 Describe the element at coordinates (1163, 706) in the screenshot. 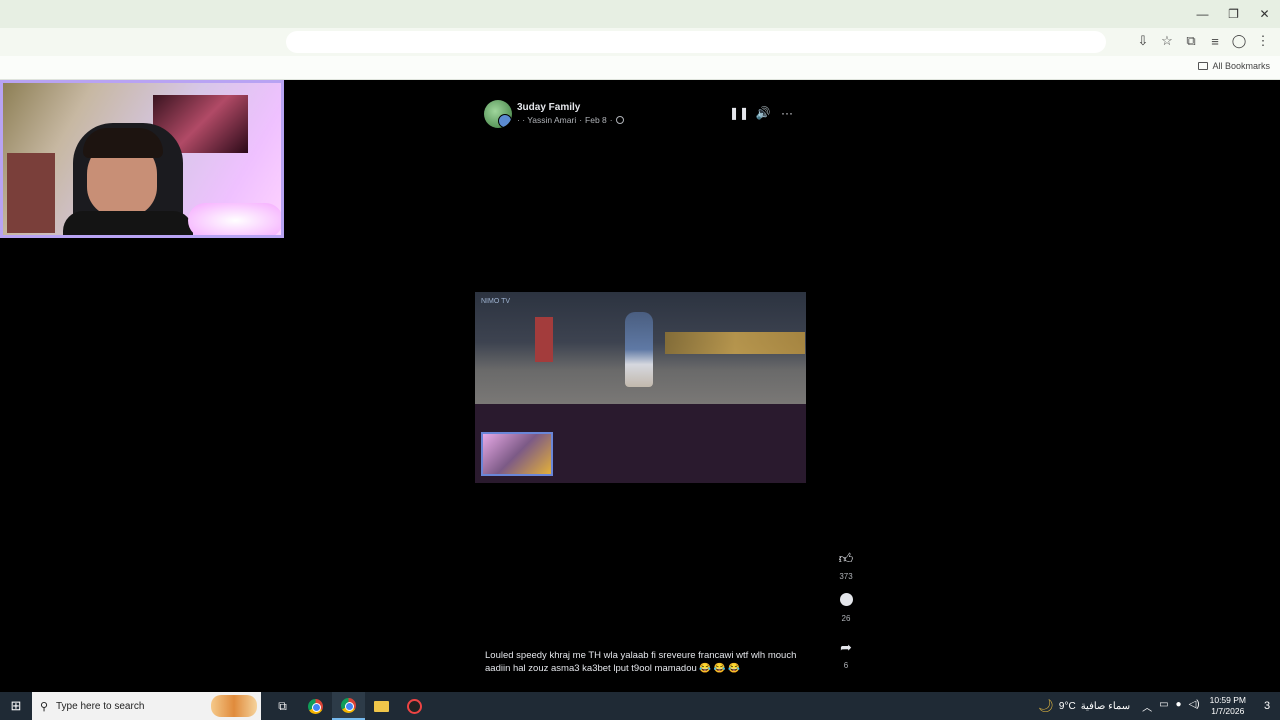

I see `network-icon: ▭` at that location.